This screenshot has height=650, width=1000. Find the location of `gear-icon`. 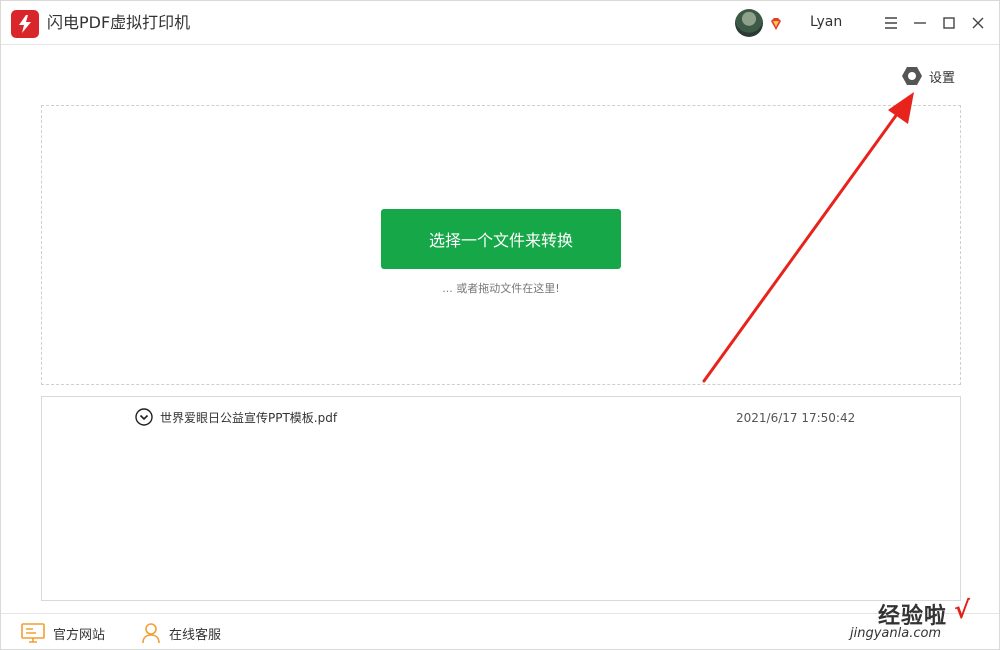

gear-icon is located at coordinates (912, 76).